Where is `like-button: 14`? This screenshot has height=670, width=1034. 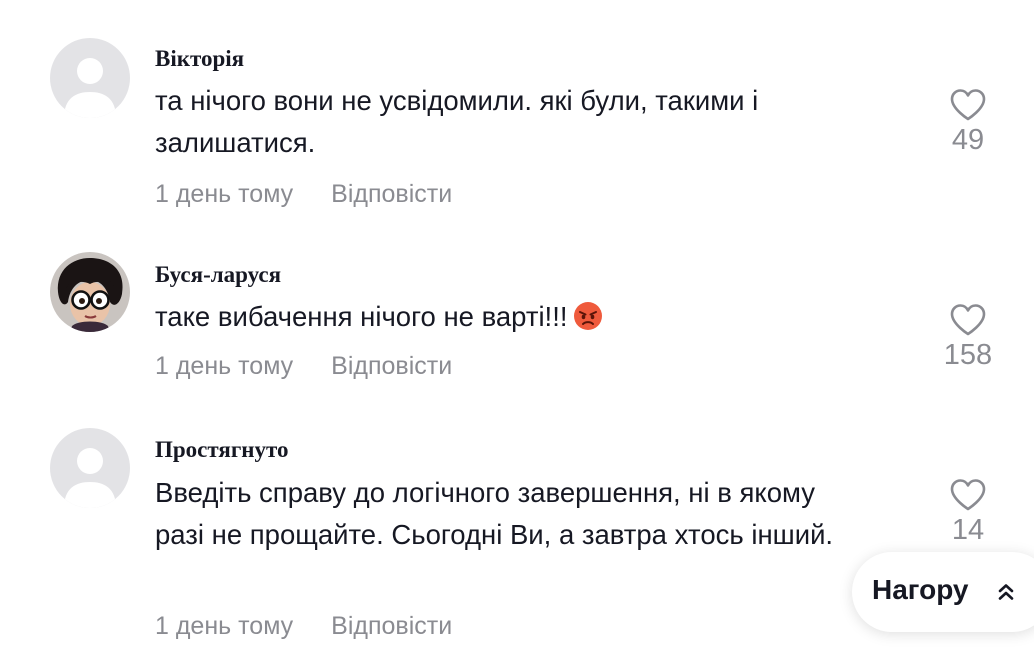
like-button: 14 is located at coordinates (968, 512).